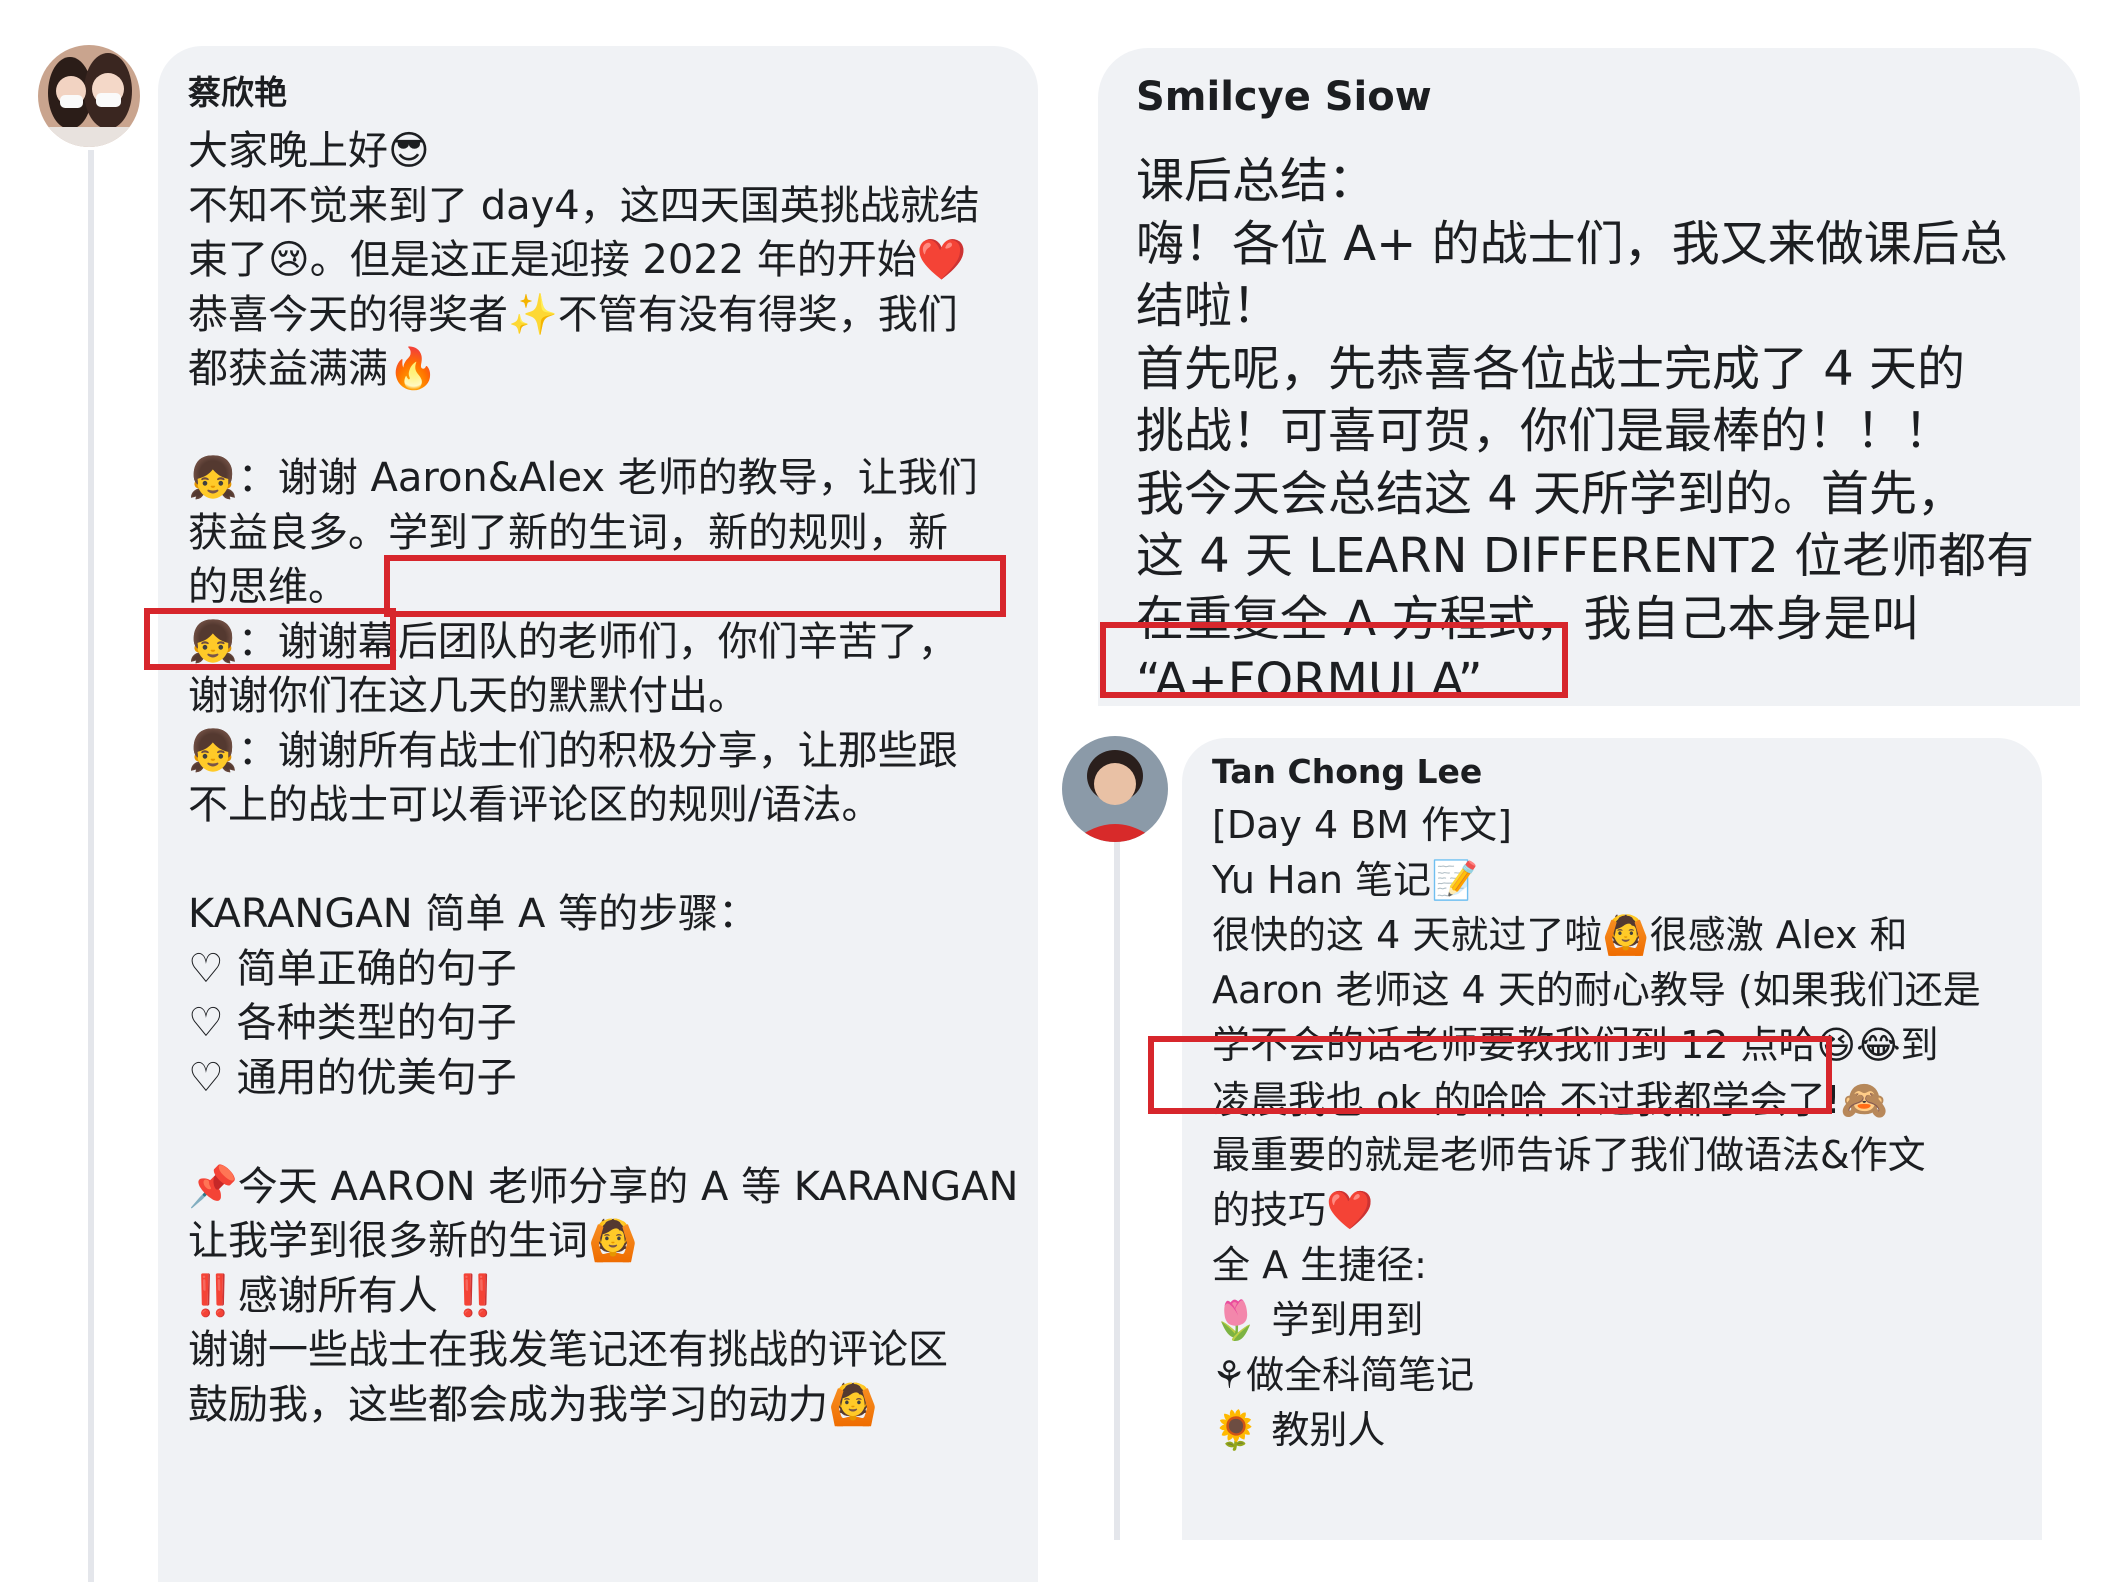 This screenshot has height=1582, width=2109. Describe the element at coordinates (577, 260) in the screenshot. I see `comment-line: 束了😢。但是这正是迎接 2022 年的开始❤️` at that location.